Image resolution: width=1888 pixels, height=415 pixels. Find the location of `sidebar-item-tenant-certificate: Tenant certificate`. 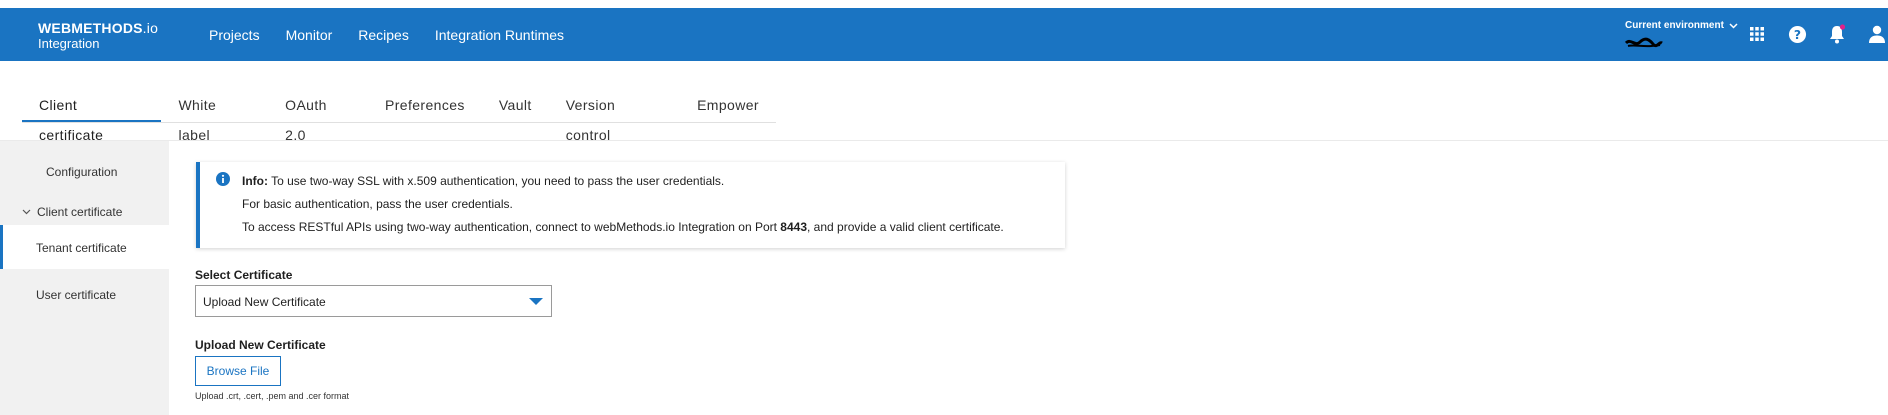

sidebar-item-tenant-certificate: Tenant certificate is located at coordinates (81, 248).